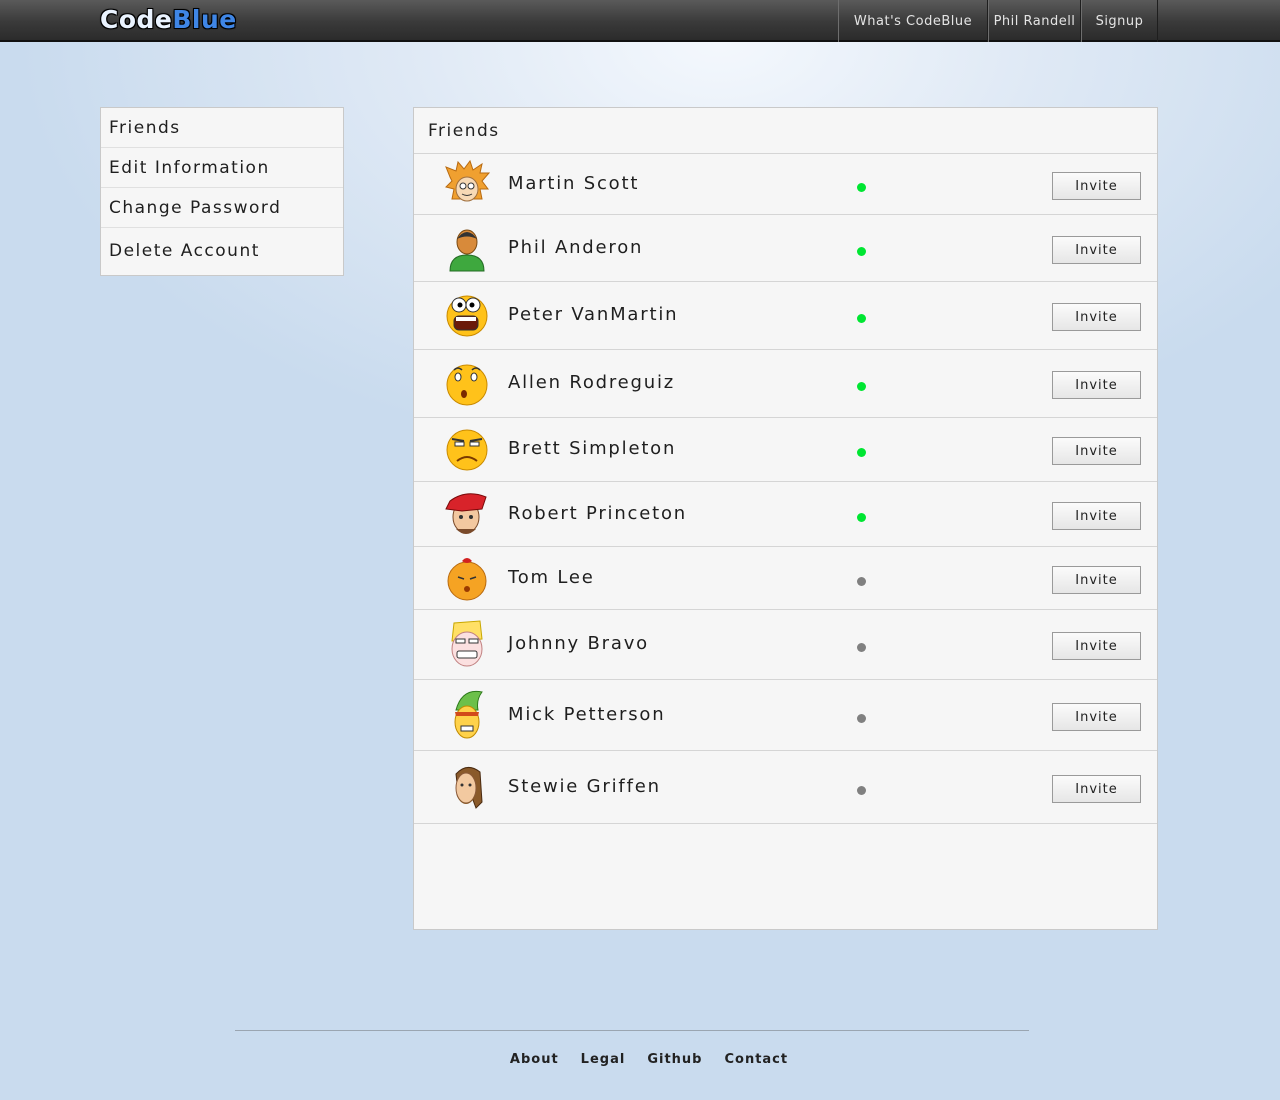  What do you see at coordinates (467, 184) in the screenshot?
I see `spiky-hair-cartoon-avatar-icon` at bounding box center [467, 184].